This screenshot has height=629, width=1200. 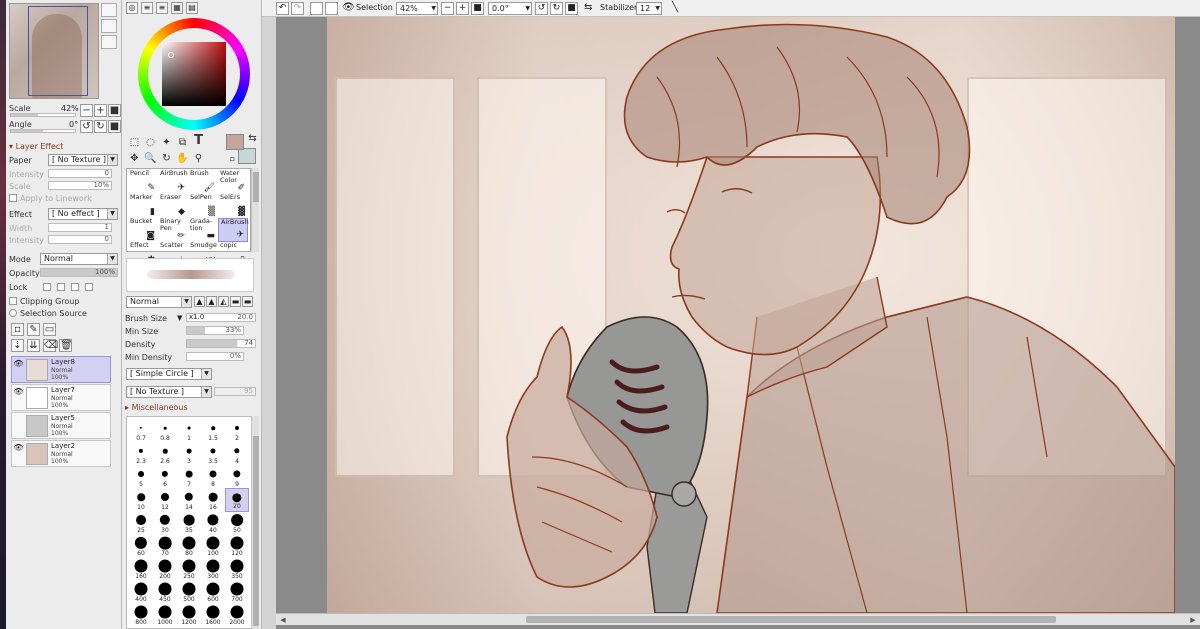 I want to click on brush-tool-2: Brush 🖌, so click(x=203, y=182).